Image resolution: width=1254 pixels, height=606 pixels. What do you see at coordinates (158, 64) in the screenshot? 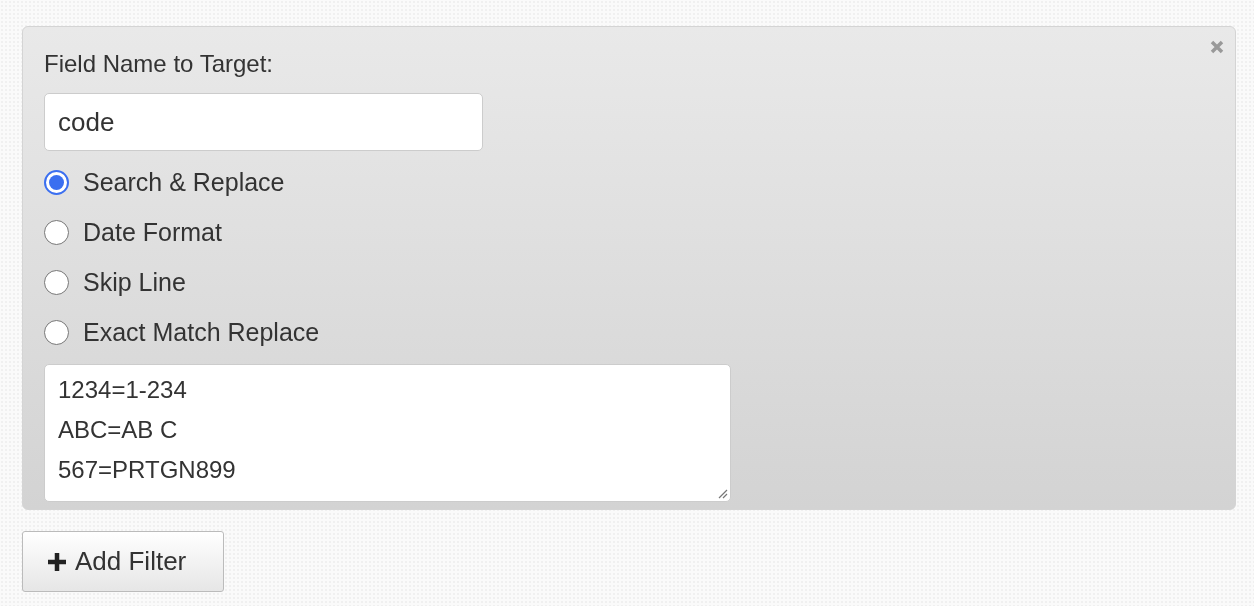
I see `field-label: Field Name to Target:` at bounding box center [158, 64].